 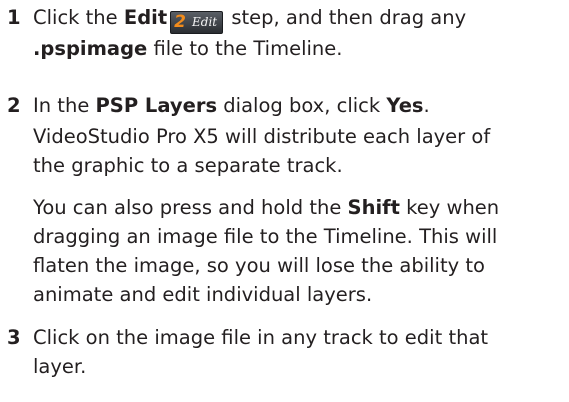 What do you see at coordinates (14, 337) in the screenshot?
I see `step-number: 3` at bounding box center [14, 337].